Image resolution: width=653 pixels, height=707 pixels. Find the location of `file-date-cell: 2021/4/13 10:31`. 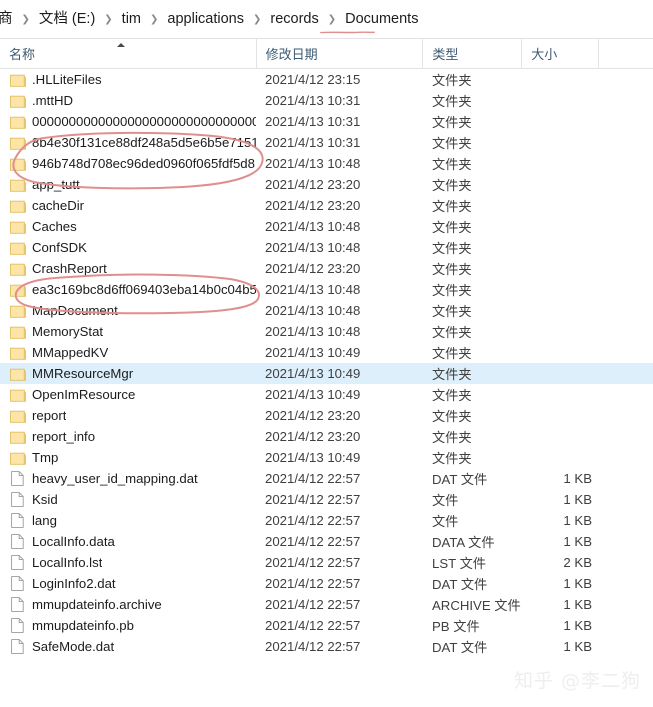

file-date-cell: 2021/4/13 10:31 is located at coordinates (313, 142).